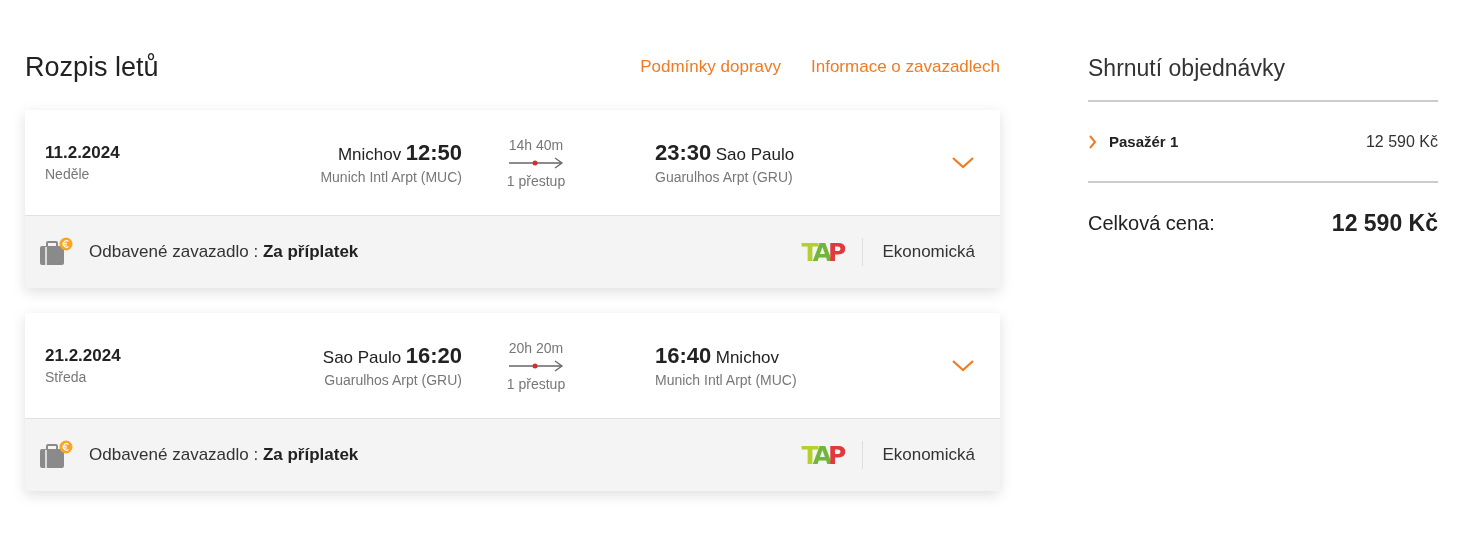 The width and height of the screenshot is (1469, 545). What do you see at coordinates (1401, 141) in the screenshot?
I see `passenger-price: 12 590 Kč` at bounding box center [1401, 141].